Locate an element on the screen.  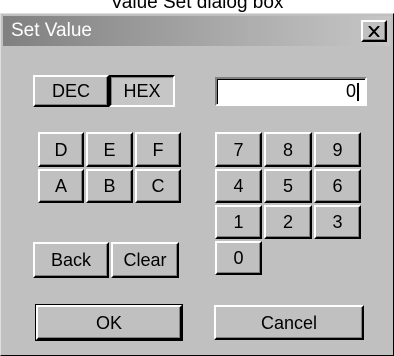
cancel-button: Cancel is located at coordinates (289, 322).